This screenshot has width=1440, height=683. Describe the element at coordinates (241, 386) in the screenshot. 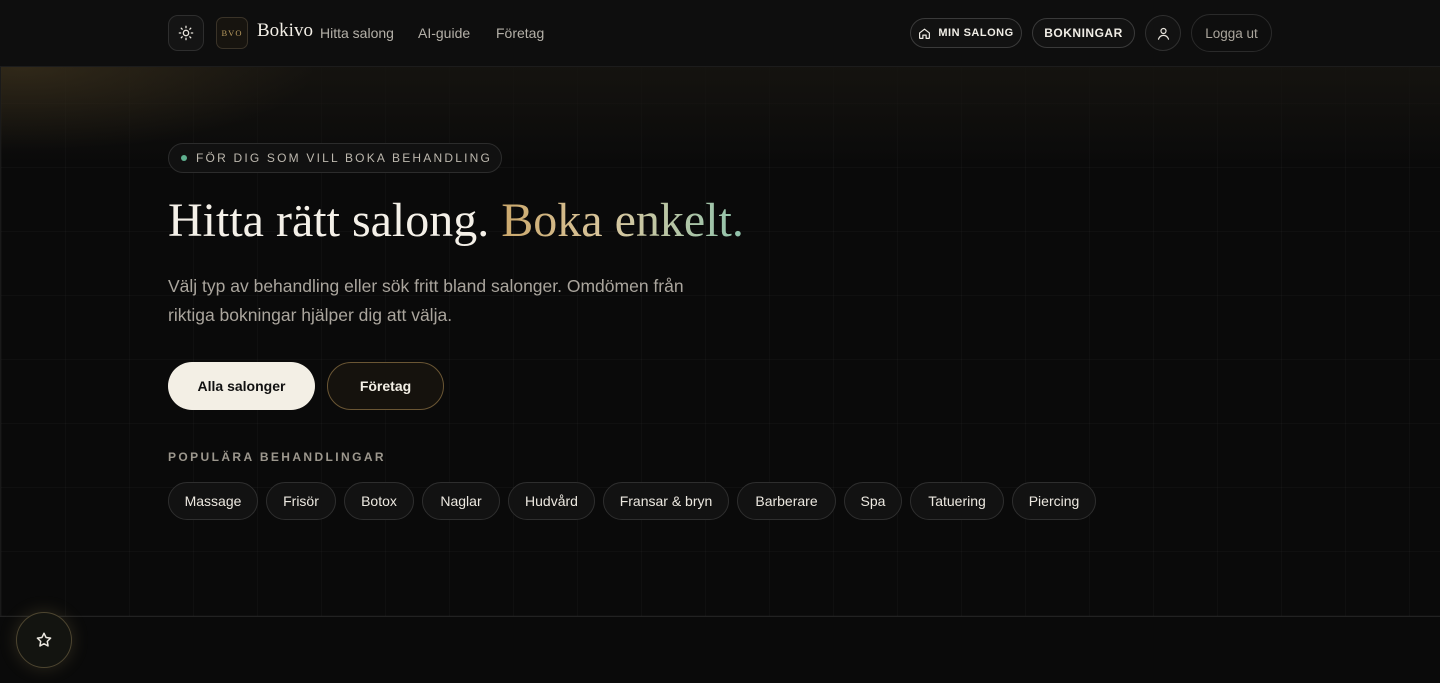

I see `alla-salonger-button: Alla salonger` at that location.